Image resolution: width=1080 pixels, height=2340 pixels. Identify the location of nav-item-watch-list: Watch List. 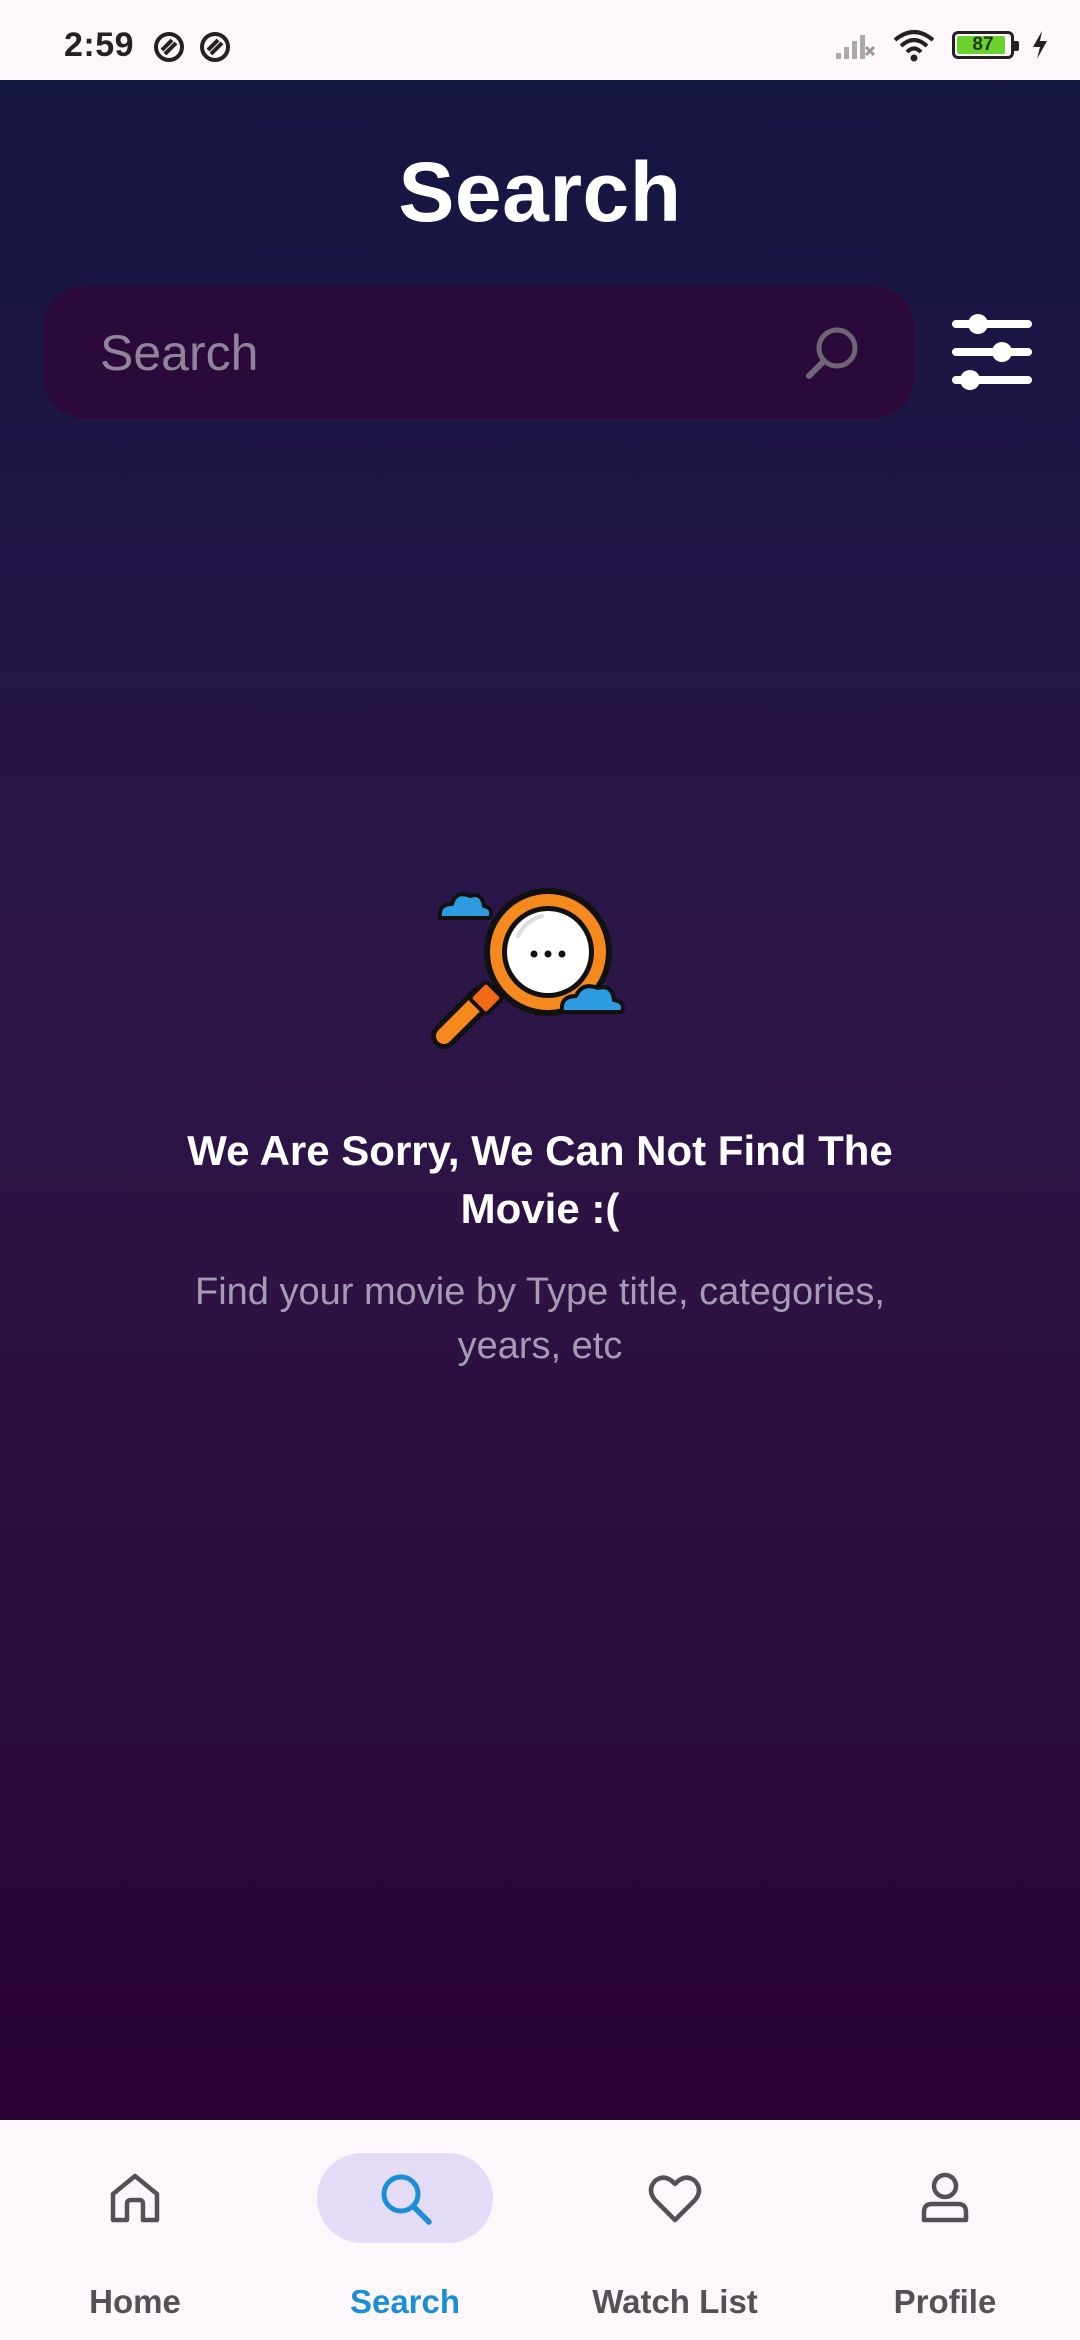
(675, 2230).